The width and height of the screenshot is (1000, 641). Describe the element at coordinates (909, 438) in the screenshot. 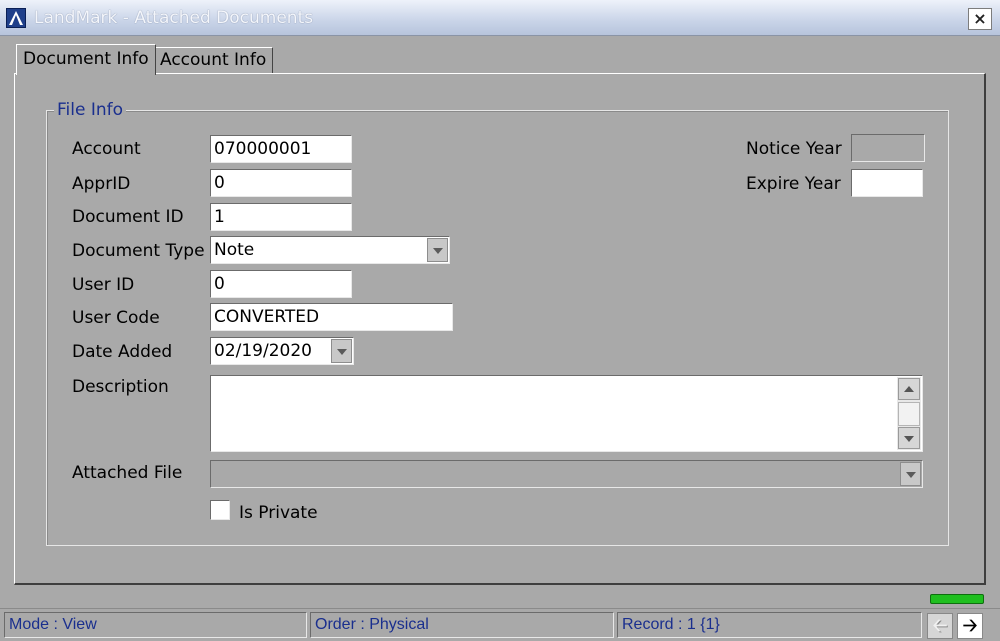

I see `scroll-down-icon` at that location.